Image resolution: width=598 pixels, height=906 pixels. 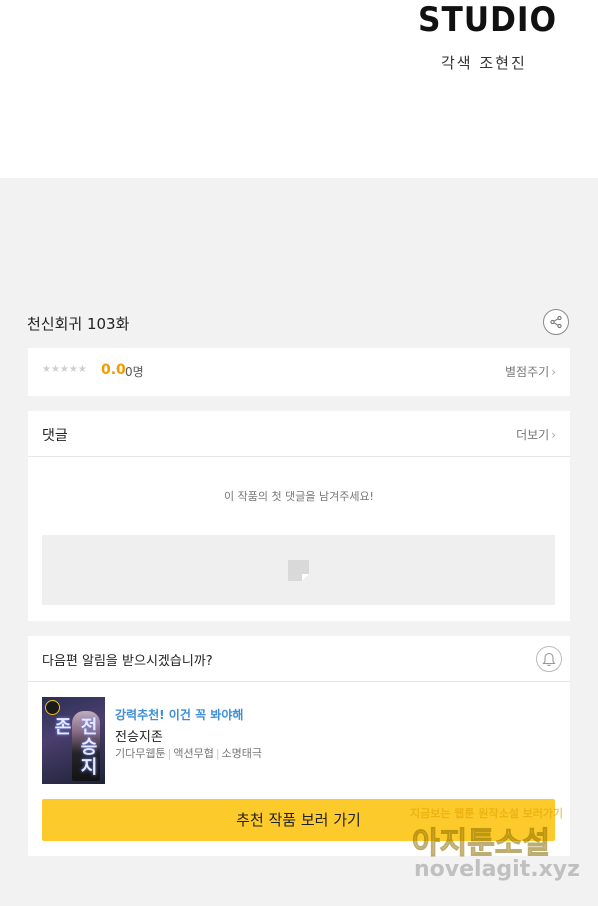 I want to click on studio-logo: STUDIO, so click(x=487, y=20).